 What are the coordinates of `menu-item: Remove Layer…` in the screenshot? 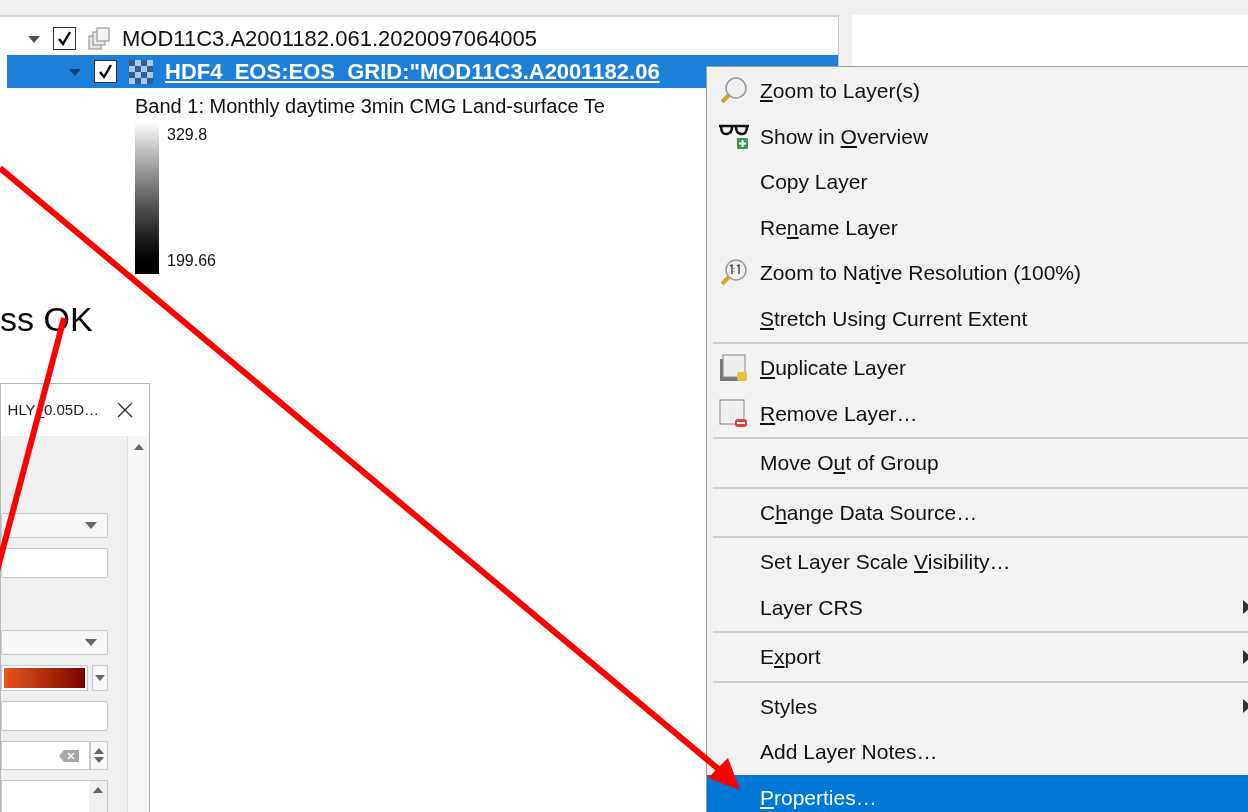 It's located at (977, 413).